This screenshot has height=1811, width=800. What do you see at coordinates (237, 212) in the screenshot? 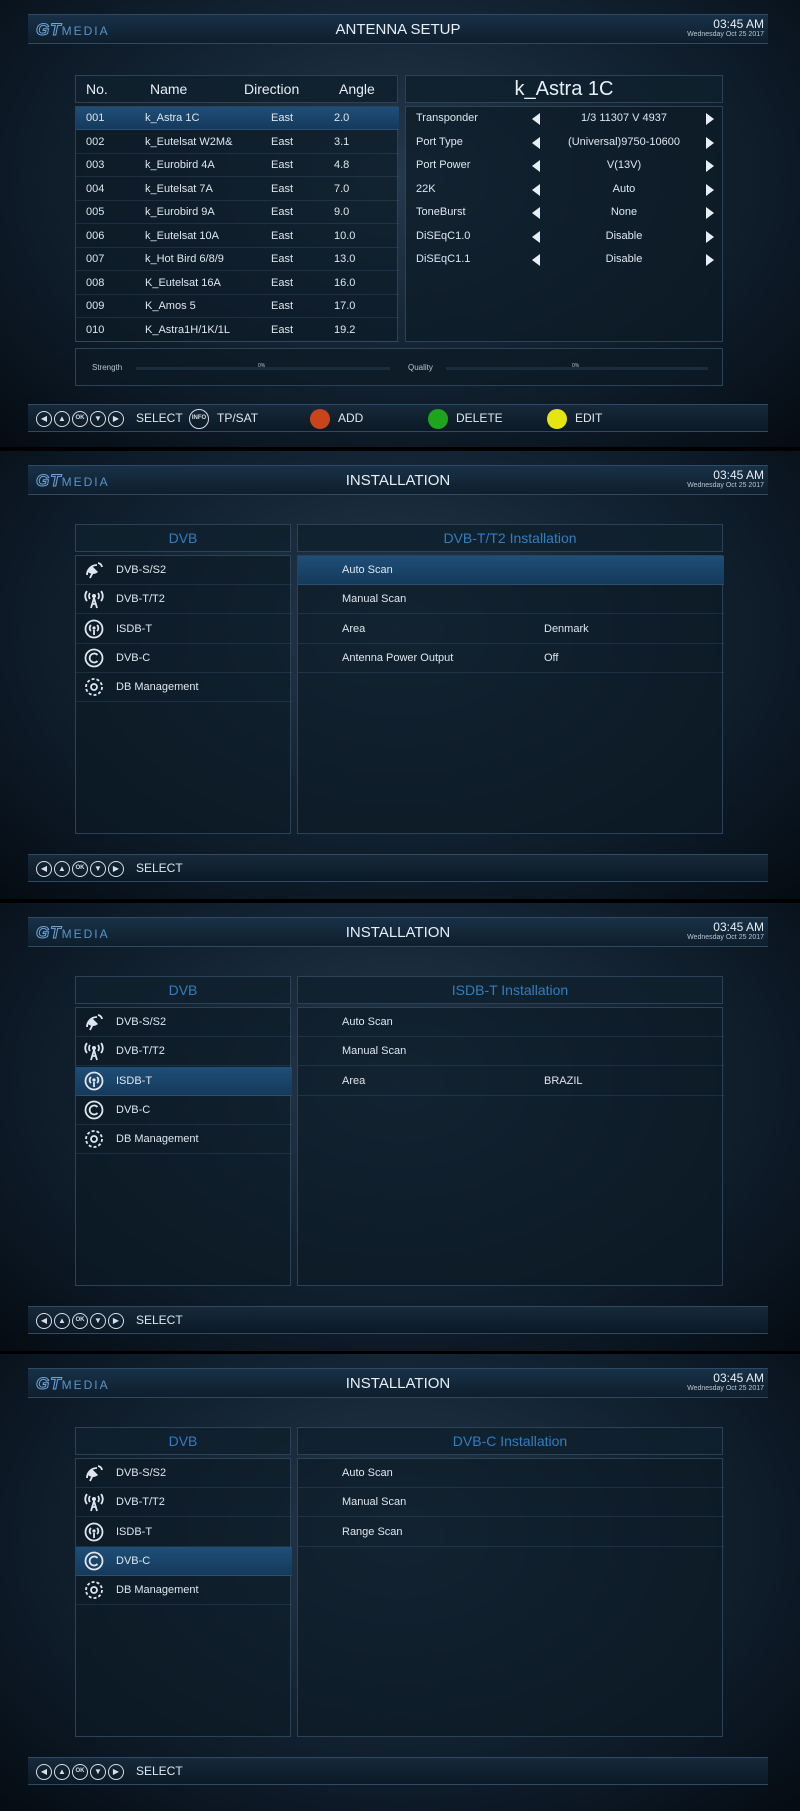
I see `satellite-row: 005 k_Eurobird 9A East 9.0` at bounding box center [237, 212].